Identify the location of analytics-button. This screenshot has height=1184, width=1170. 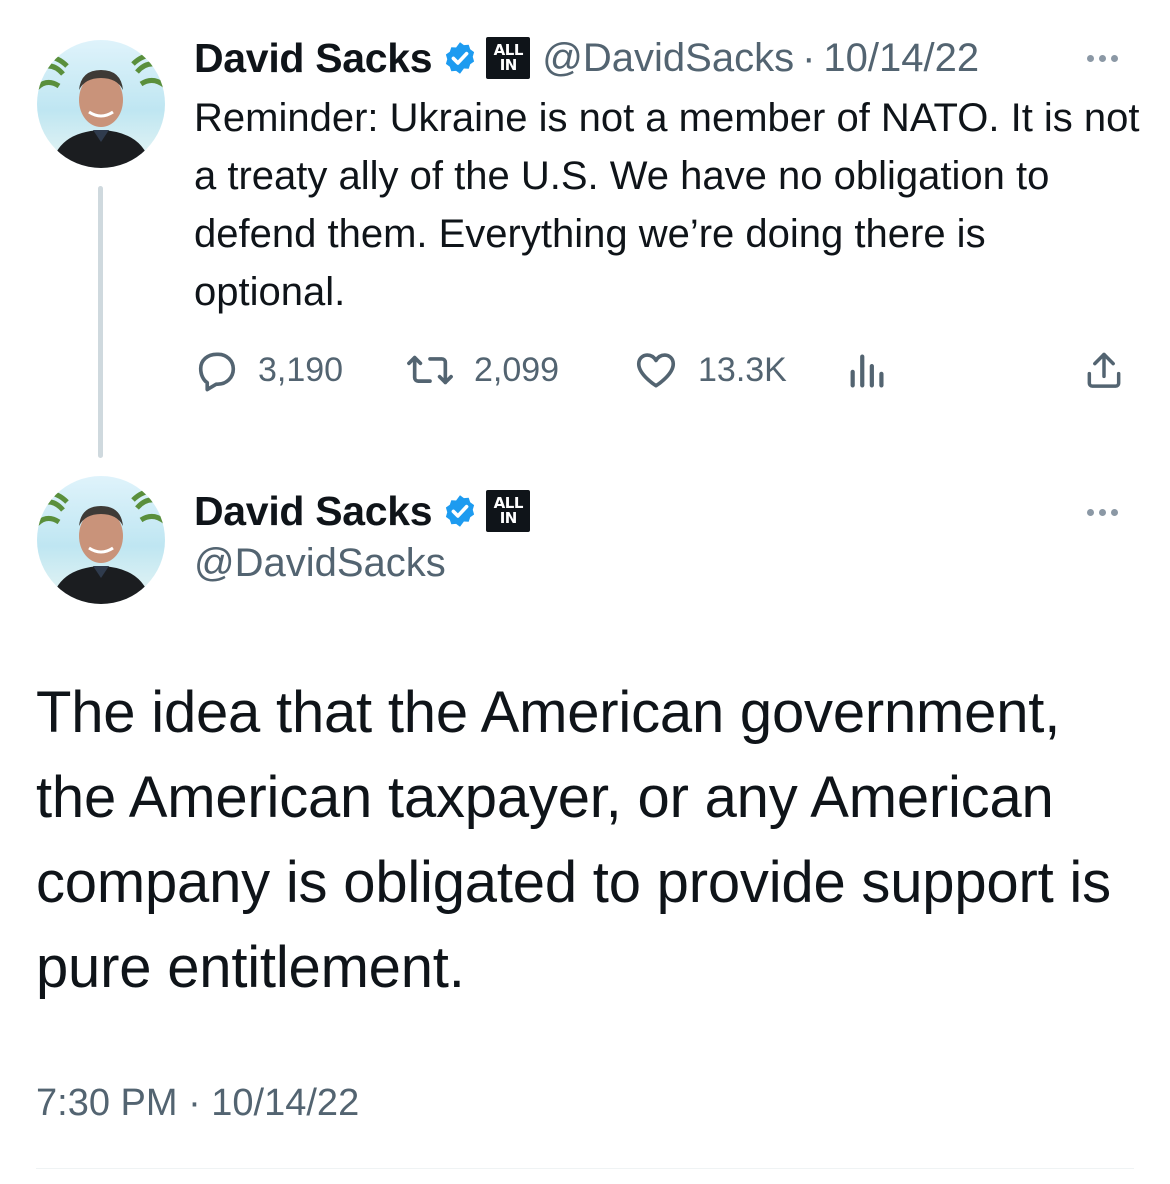
(868, 370).